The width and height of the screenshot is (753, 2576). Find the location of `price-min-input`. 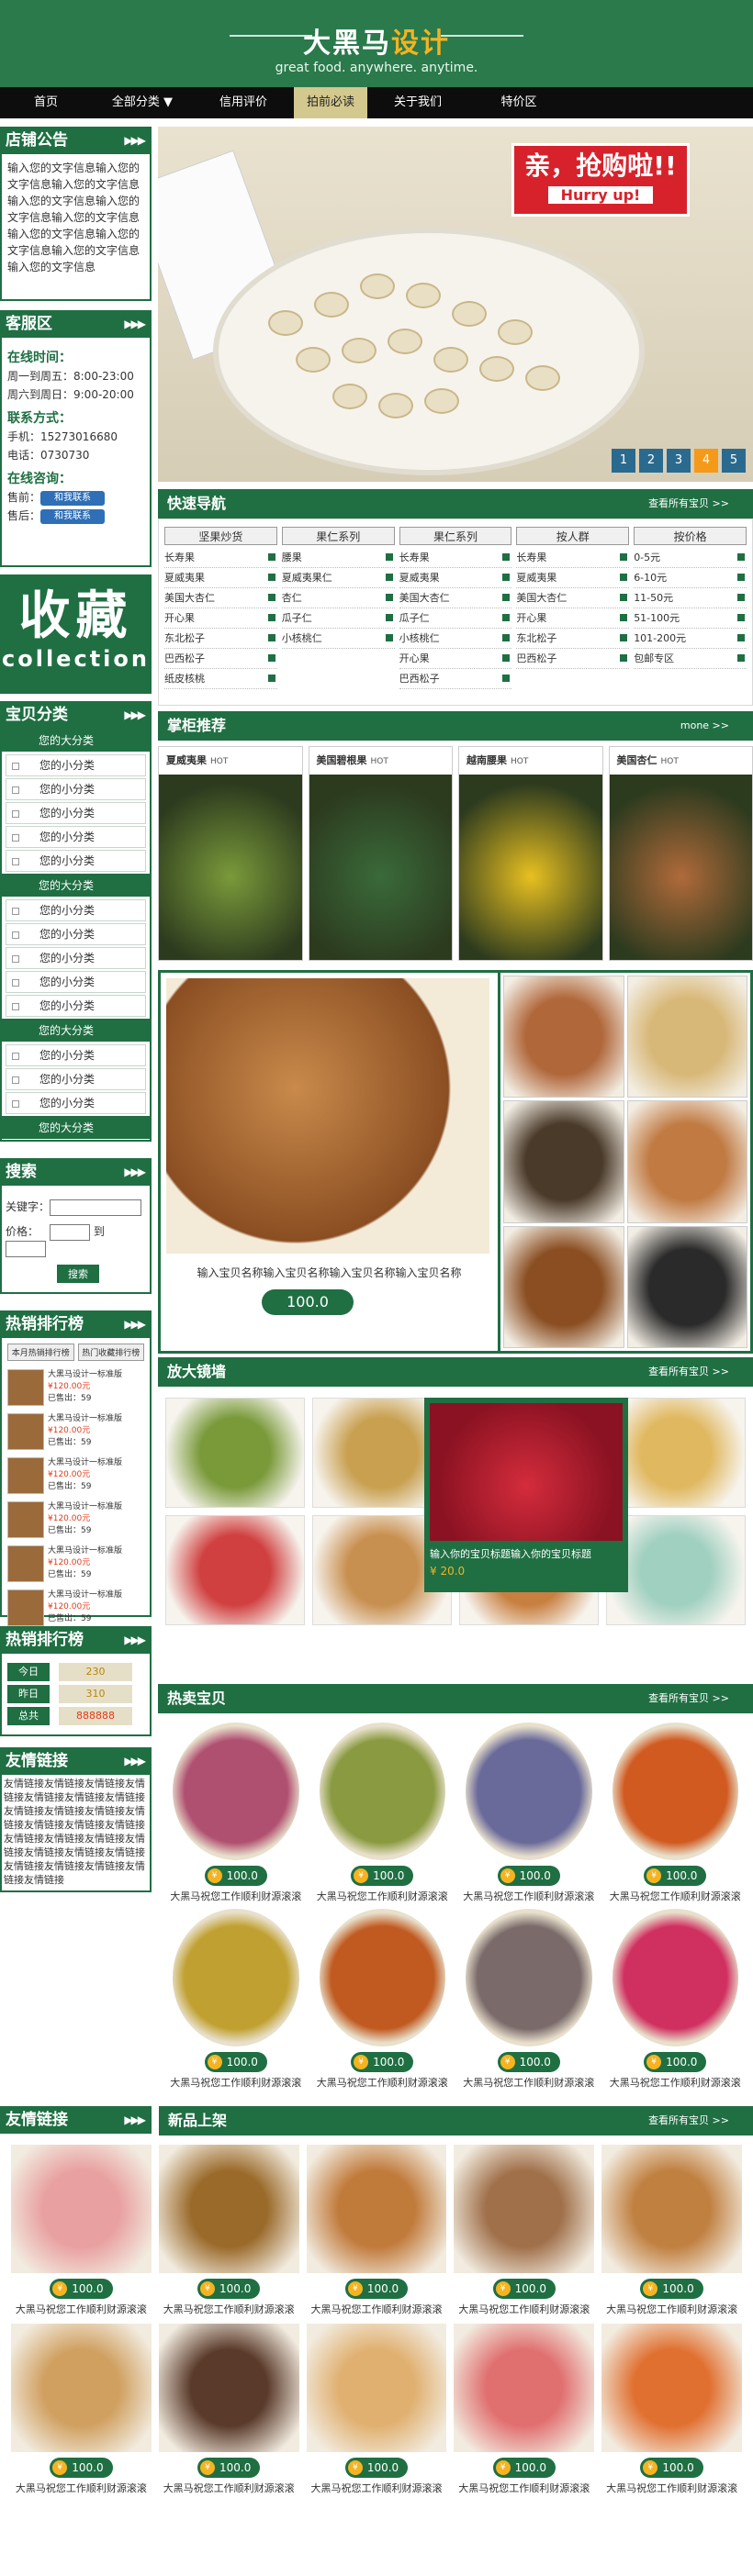

price-min-input is located at coordinates (70, 1232).